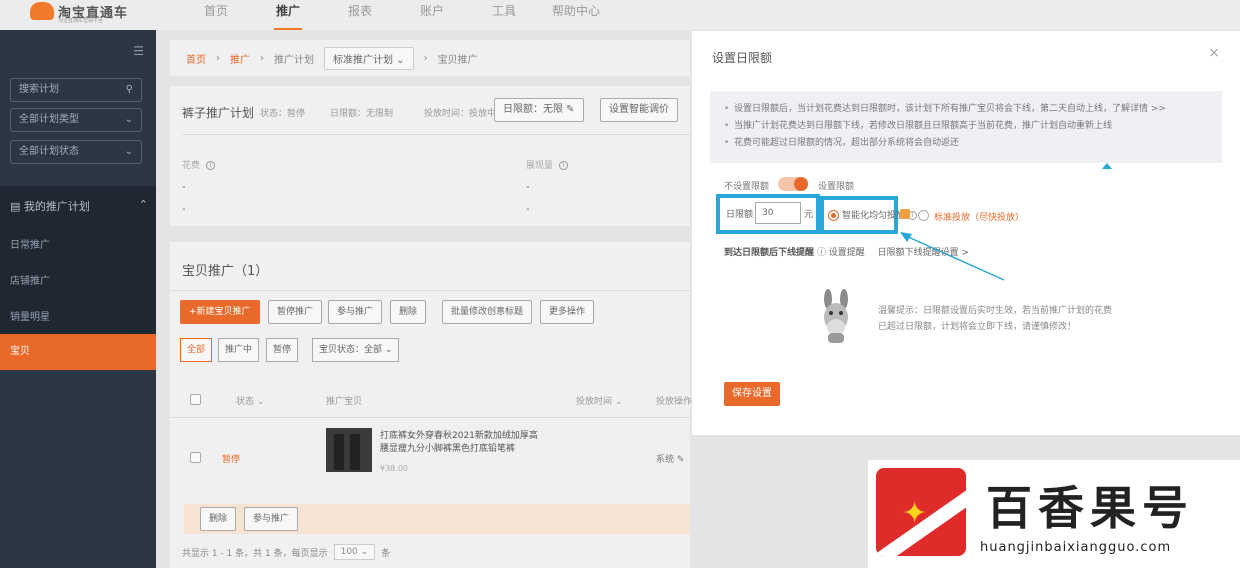  What do you see at coordinates (225, 271) in the screenshot?
I see `list-title: 宝贝推广（1）` at bounding box center [225, 271].